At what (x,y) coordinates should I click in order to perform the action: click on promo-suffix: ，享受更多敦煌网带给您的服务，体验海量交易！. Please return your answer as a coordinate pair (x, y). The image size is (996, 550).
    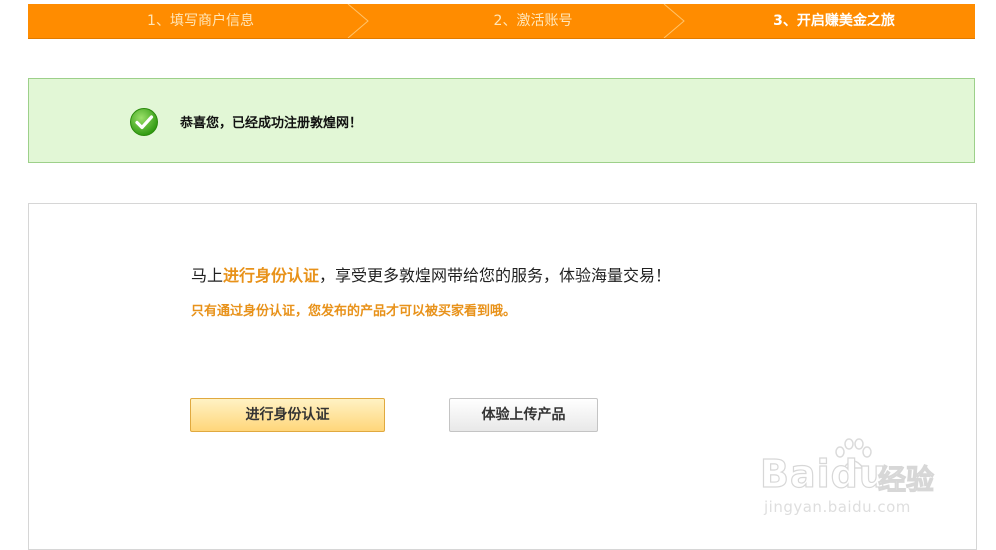
    Looking at the image, I should click on (495, 275).